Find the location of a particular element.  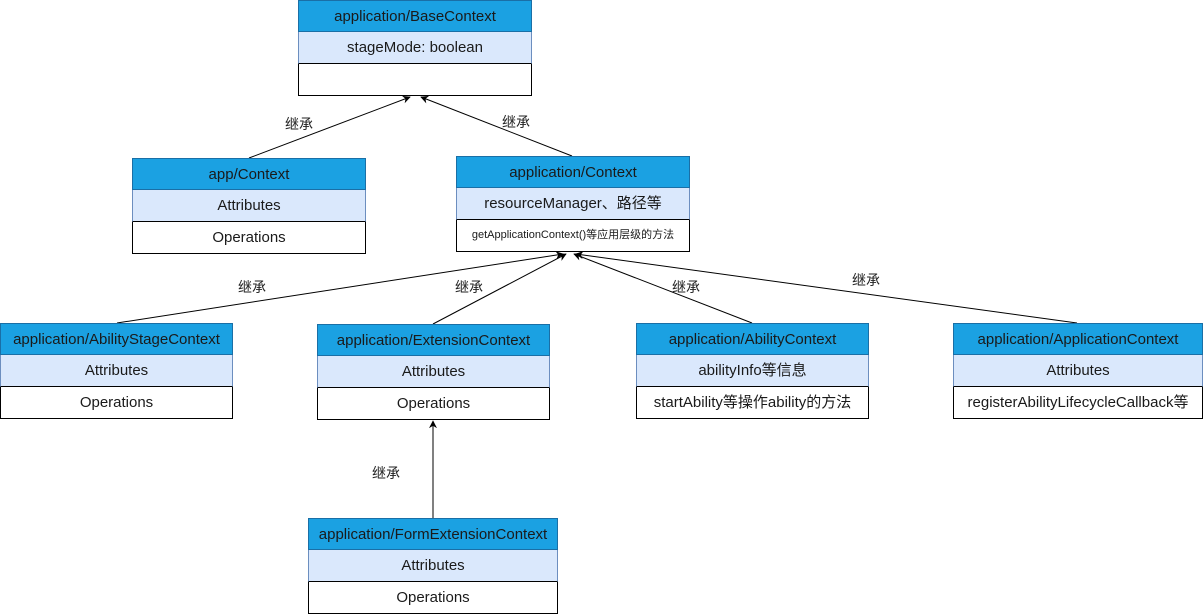

class-operations: getApplicationContext()等应用层级的方法 is located at coordinates (573, 236).